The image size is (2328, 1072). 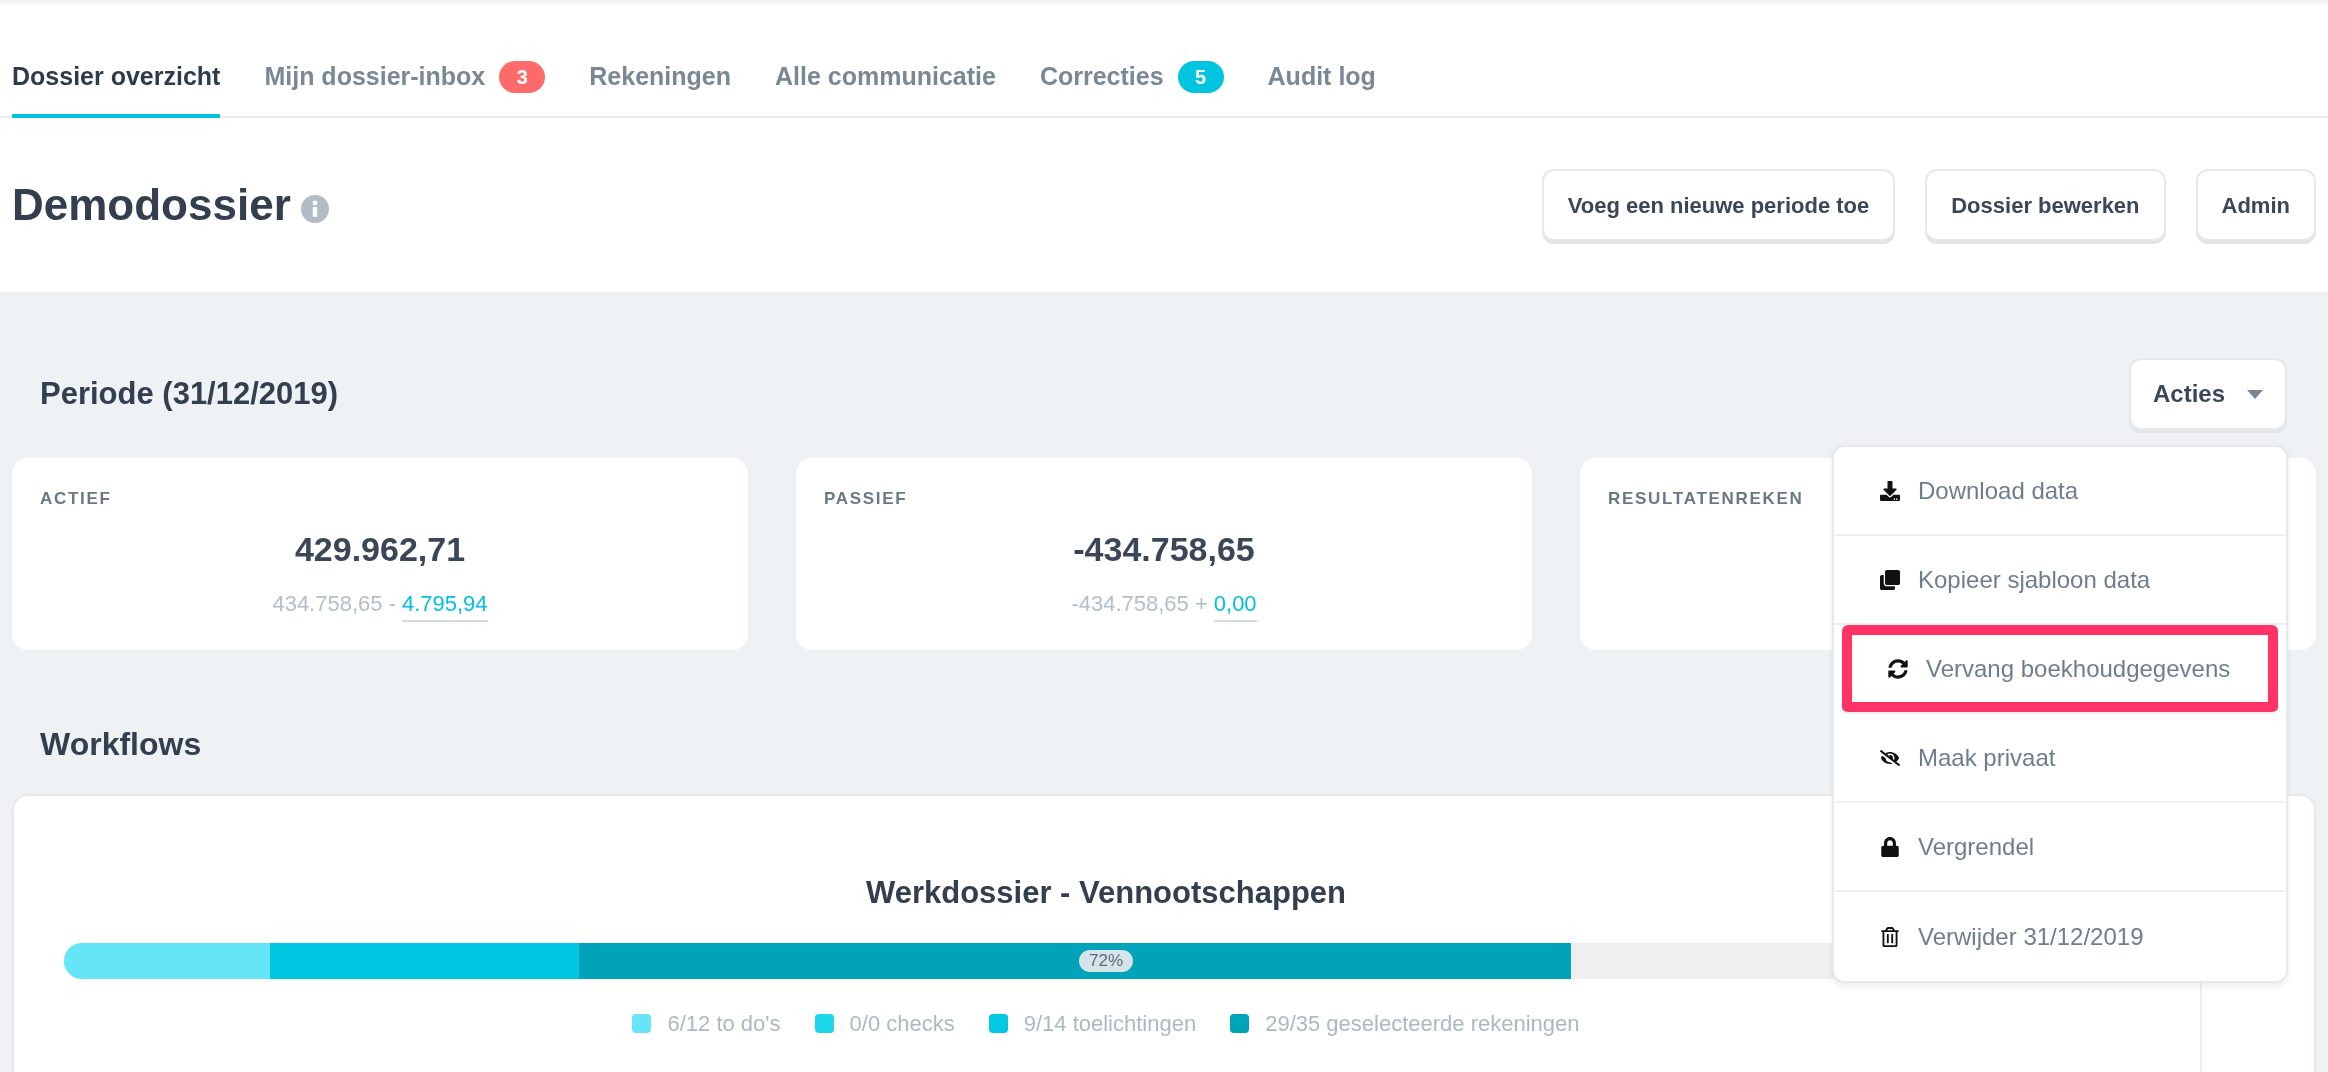 I want to click on legend-label: 9/14 toelichtingen, so click(x=1110, y=1023).